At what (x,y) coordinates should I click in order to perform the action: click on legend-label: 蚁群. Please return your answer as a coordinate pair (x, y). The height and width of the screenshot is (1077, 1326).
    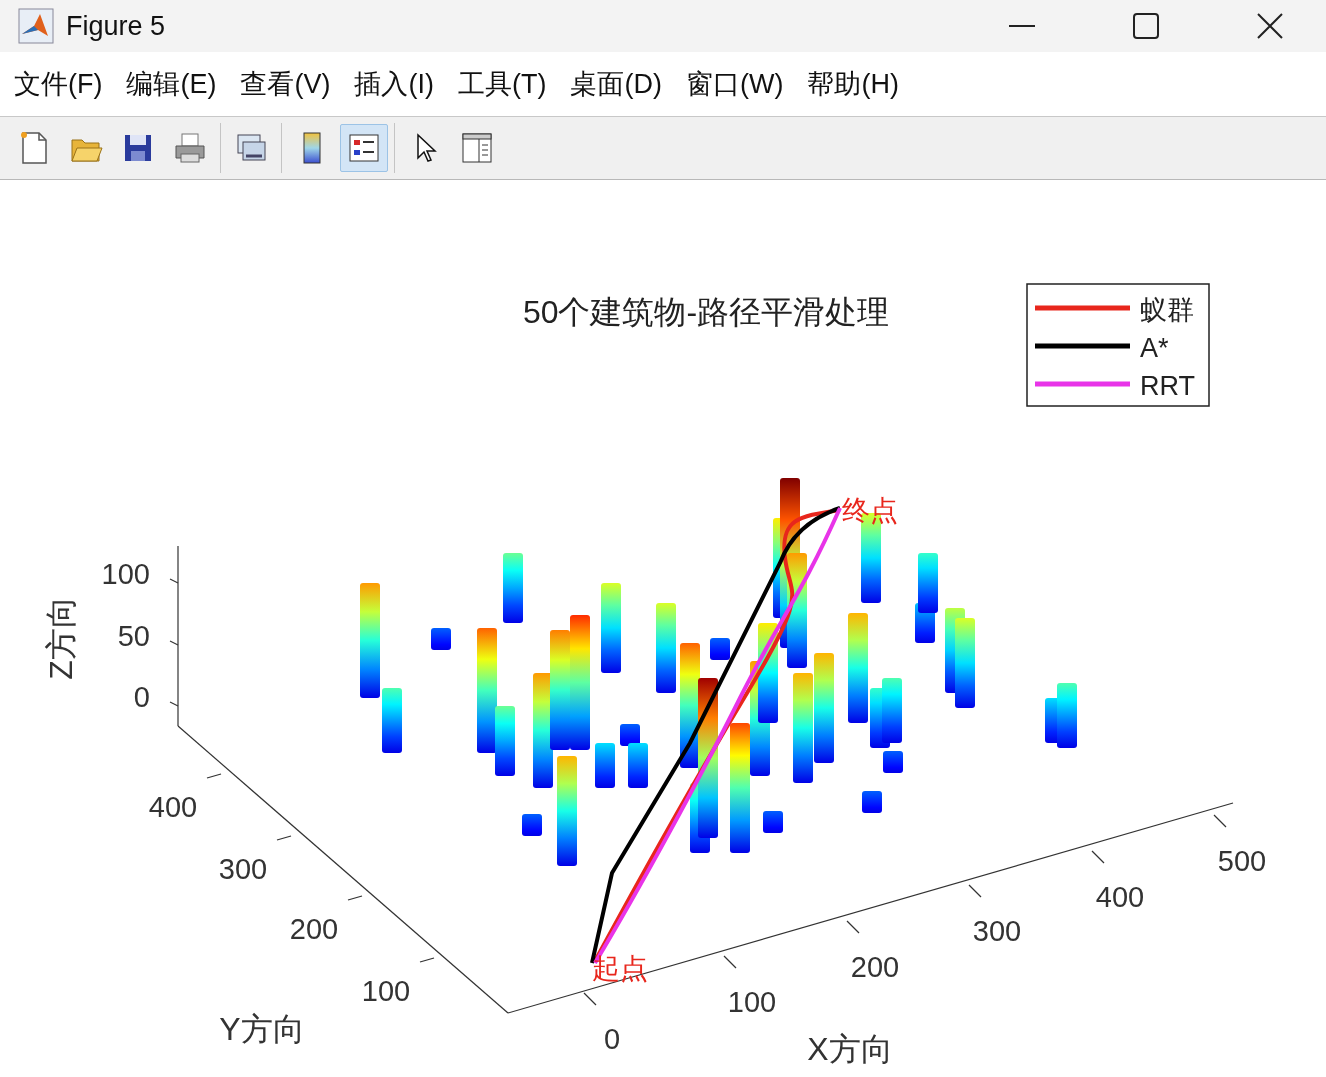
    Looking at the image, I should click on (1167, 310).